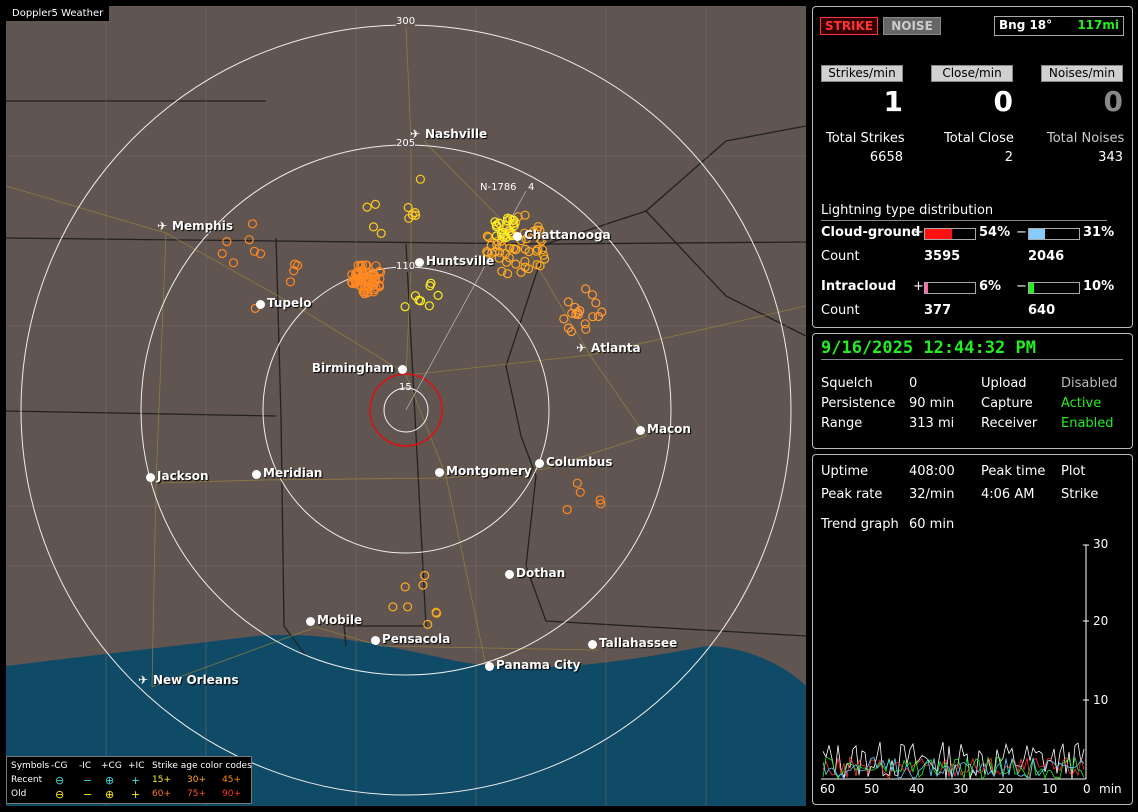 This screenshot has width=1138, height=812. Describe the element at coordinates (405, 387) in the screenshot. I see `ring-label-15: 15` at that location.